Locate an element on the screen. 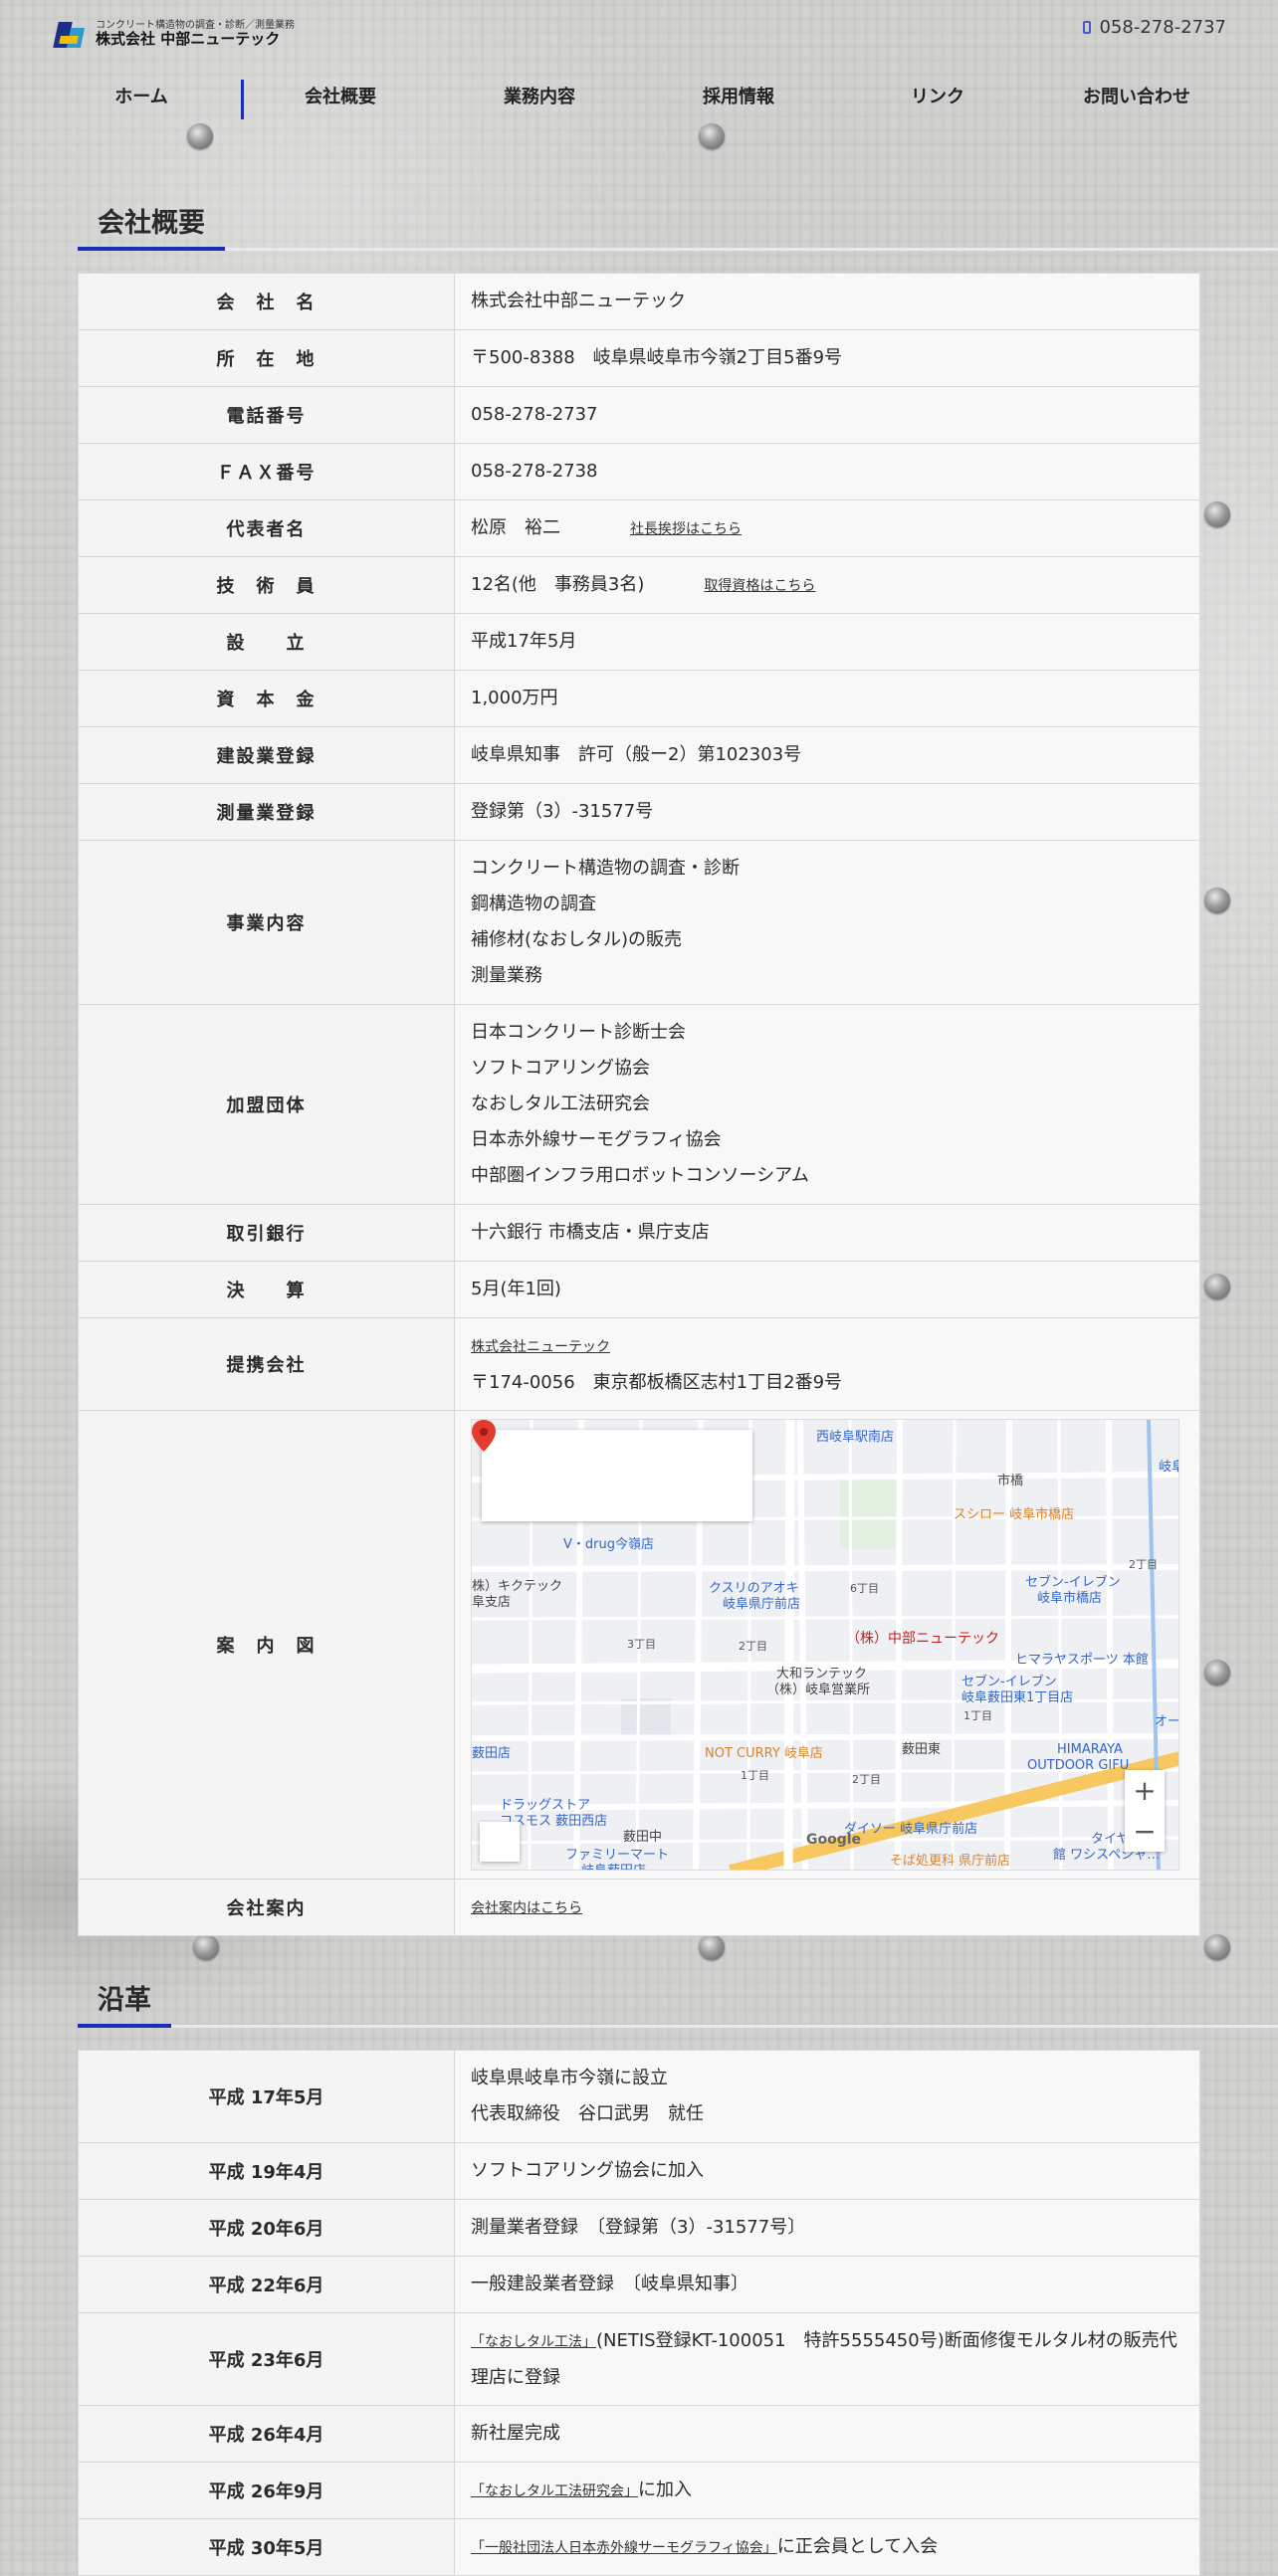  list-item: コンクリート構造物の調査・診断 is located at coordinates (606, 868).